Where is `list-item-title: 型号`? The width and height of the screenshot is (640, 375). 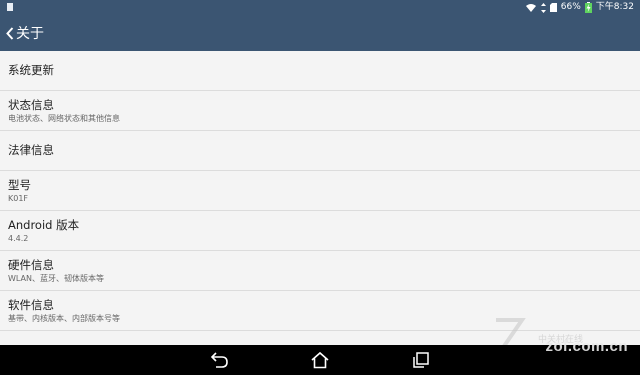
list-item-title: 型号 is located at coordinates (19, 184).